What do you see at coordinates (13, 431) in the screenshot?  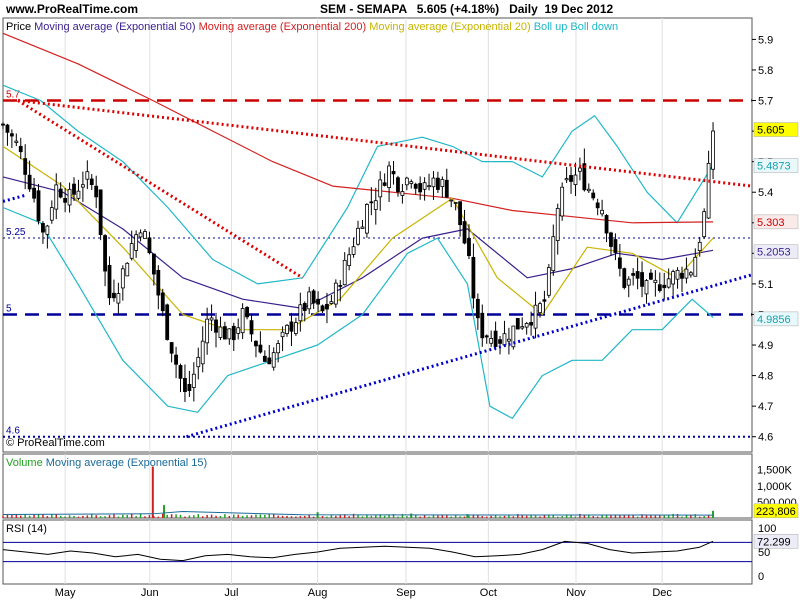 I see `level-label: 4.6` at bounding box center [13, 431].